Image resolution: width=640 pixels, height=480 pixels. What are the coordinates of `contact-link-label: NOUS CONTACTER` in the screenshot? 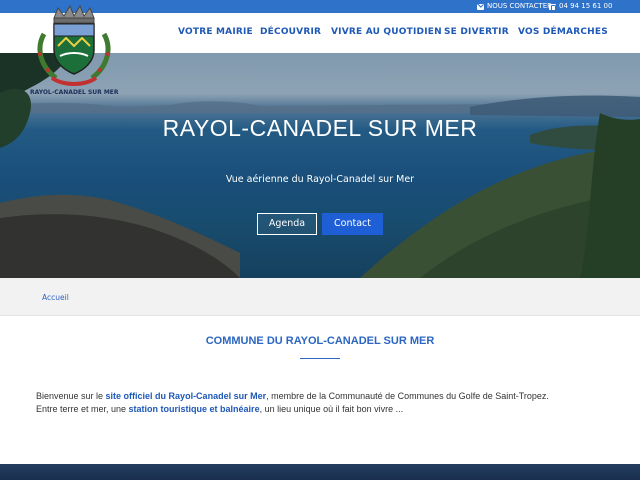 It's located at (520, 6).